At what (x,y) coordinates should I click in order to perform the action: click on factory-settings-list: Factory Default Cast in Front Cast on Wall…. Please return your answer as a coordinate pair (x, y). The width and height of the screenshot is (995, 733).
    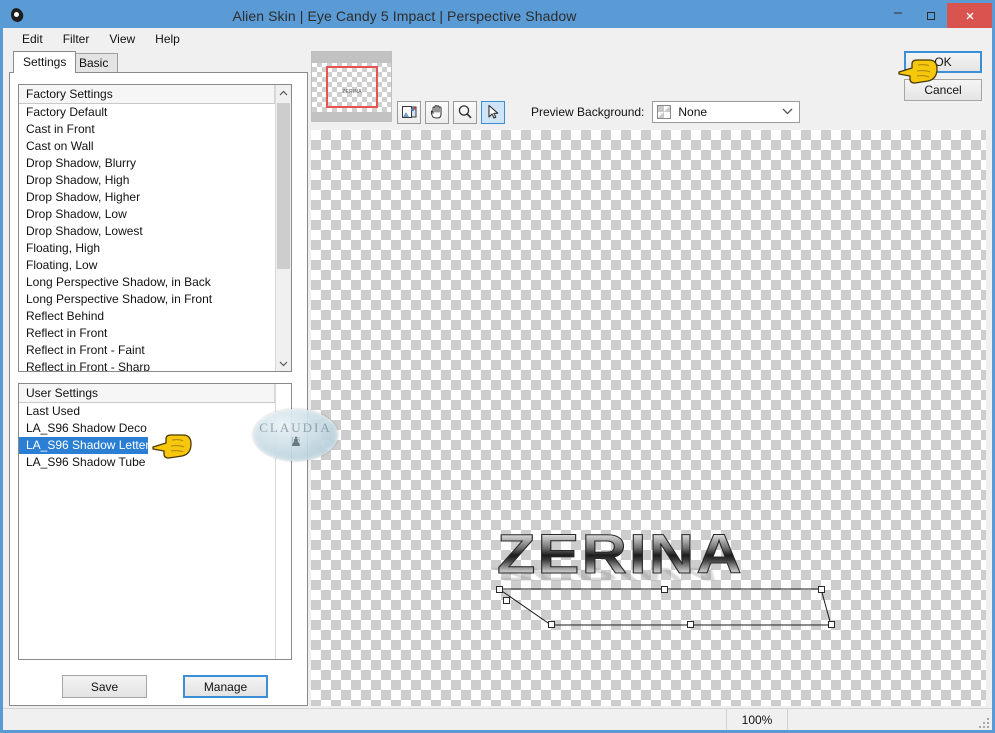
    Looking at the image, I should click on (155, 237).